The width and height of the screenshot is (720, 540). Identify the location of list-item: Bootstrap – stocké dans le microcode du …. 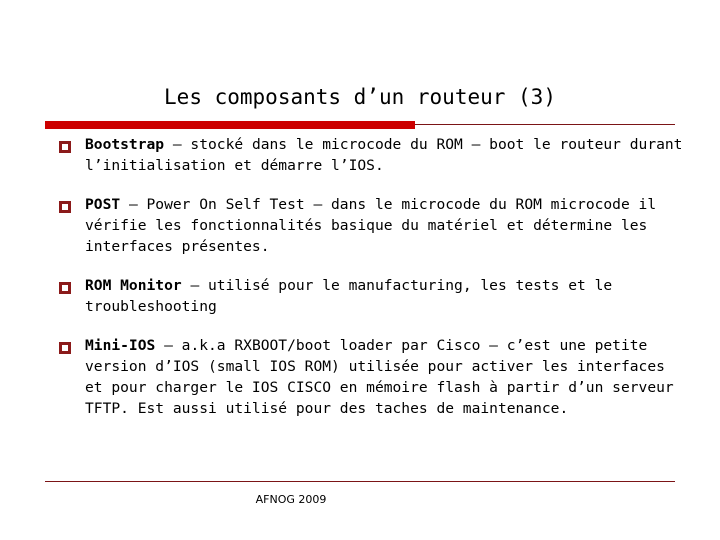
(365, 155).